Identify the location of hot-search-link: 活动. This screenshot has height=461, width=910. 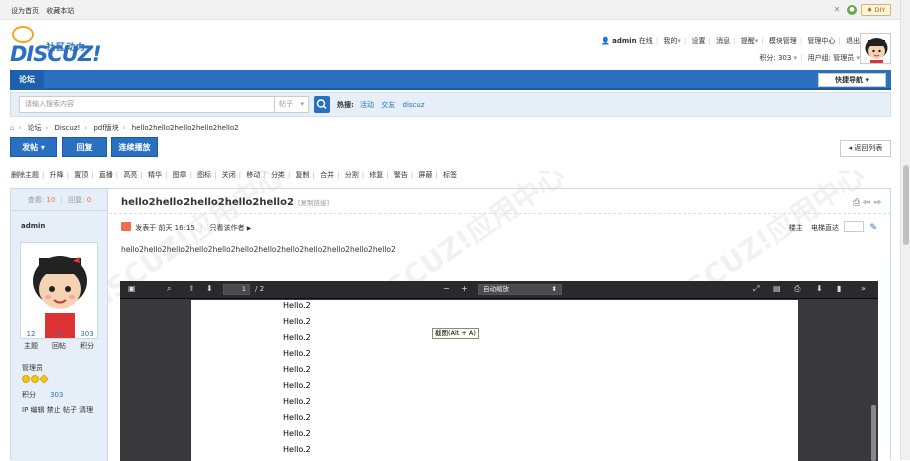
(367, 105).